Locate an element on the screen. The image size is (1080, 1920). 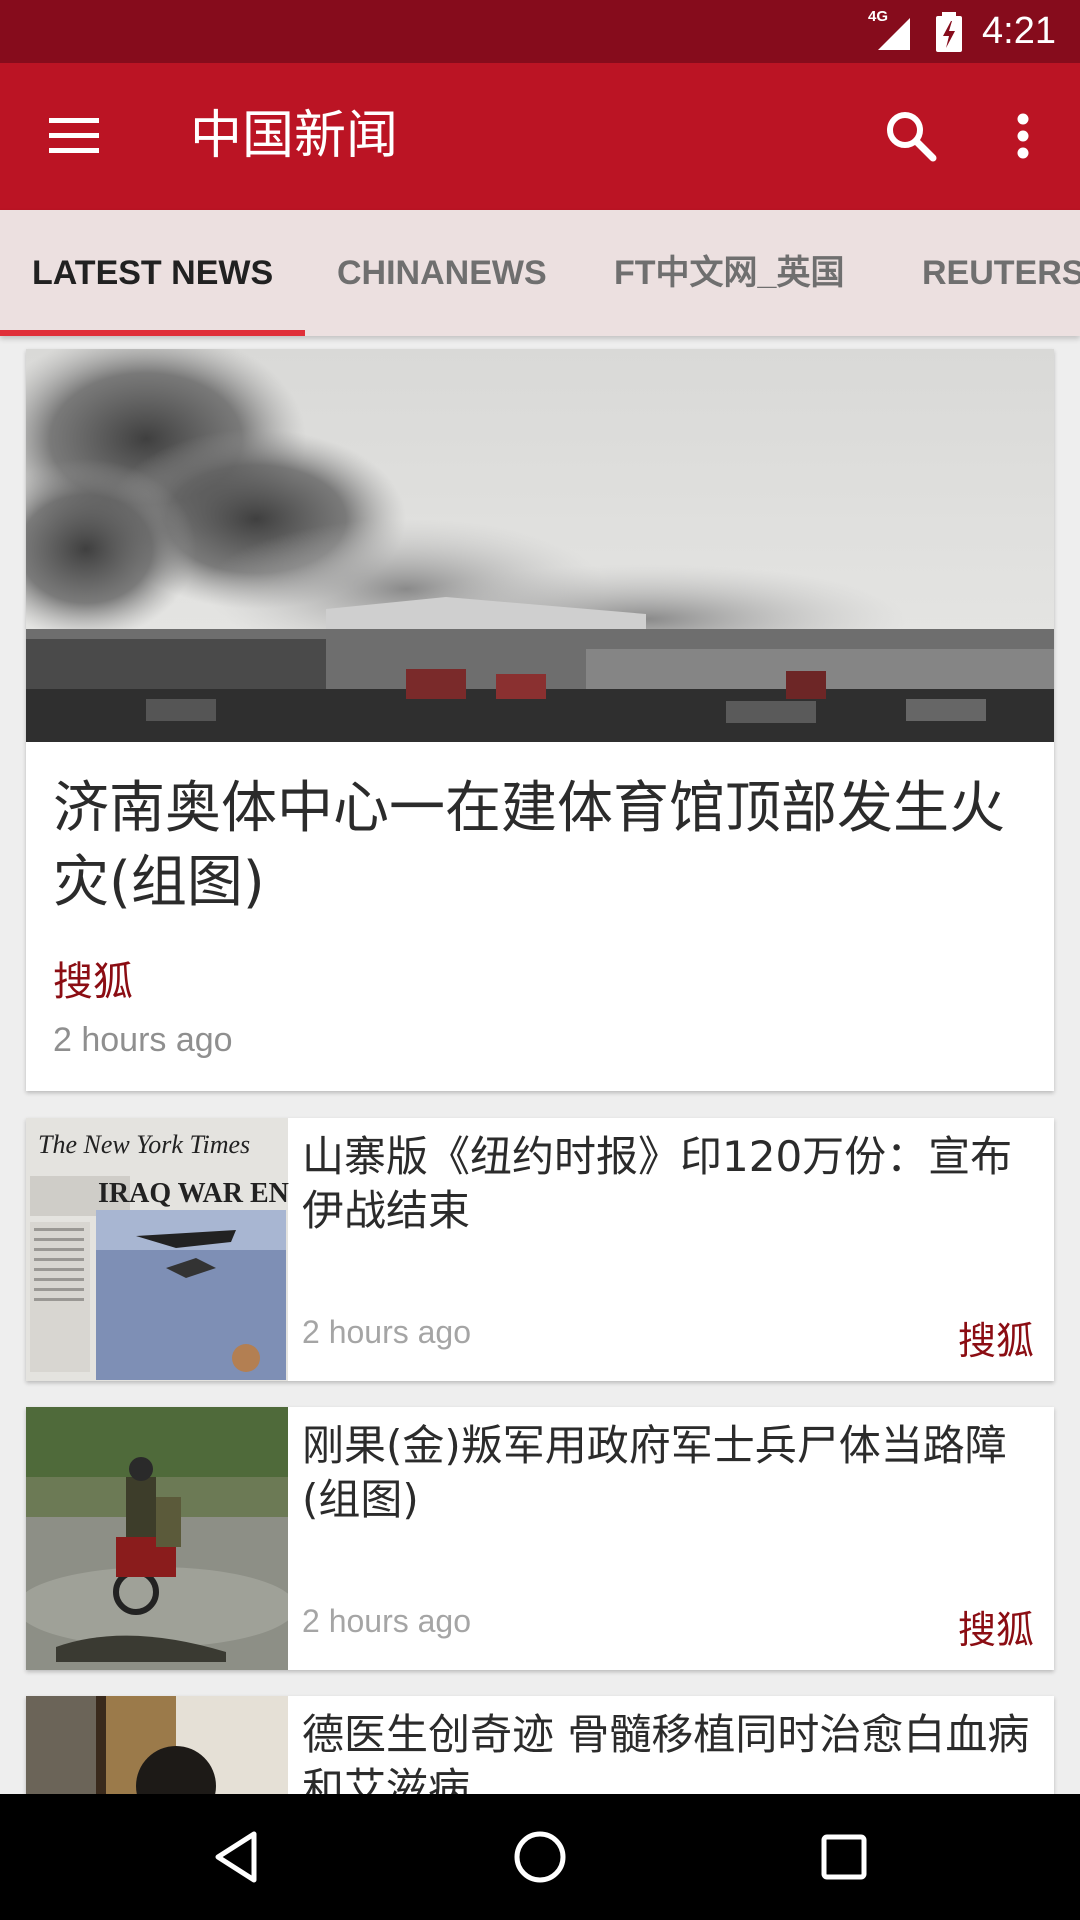
thumbnail-headline: IRAQ WAR EN is located at coordinates (193, 1193).